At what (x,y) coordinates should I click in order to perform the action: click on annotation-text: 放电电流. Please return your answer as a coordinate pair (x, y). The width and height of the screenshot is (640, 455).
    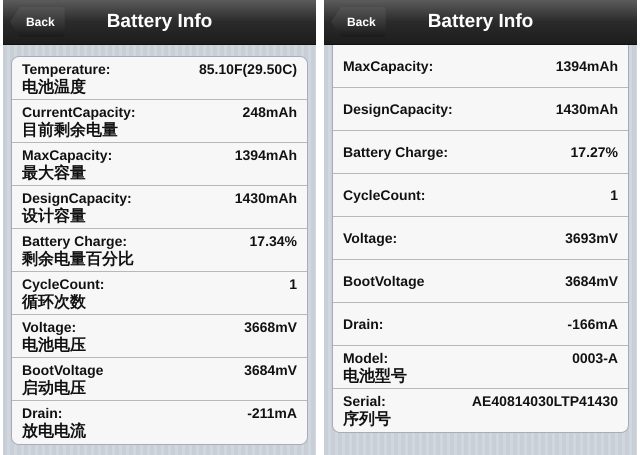
    Looking at the image, I should click on (54, 431).